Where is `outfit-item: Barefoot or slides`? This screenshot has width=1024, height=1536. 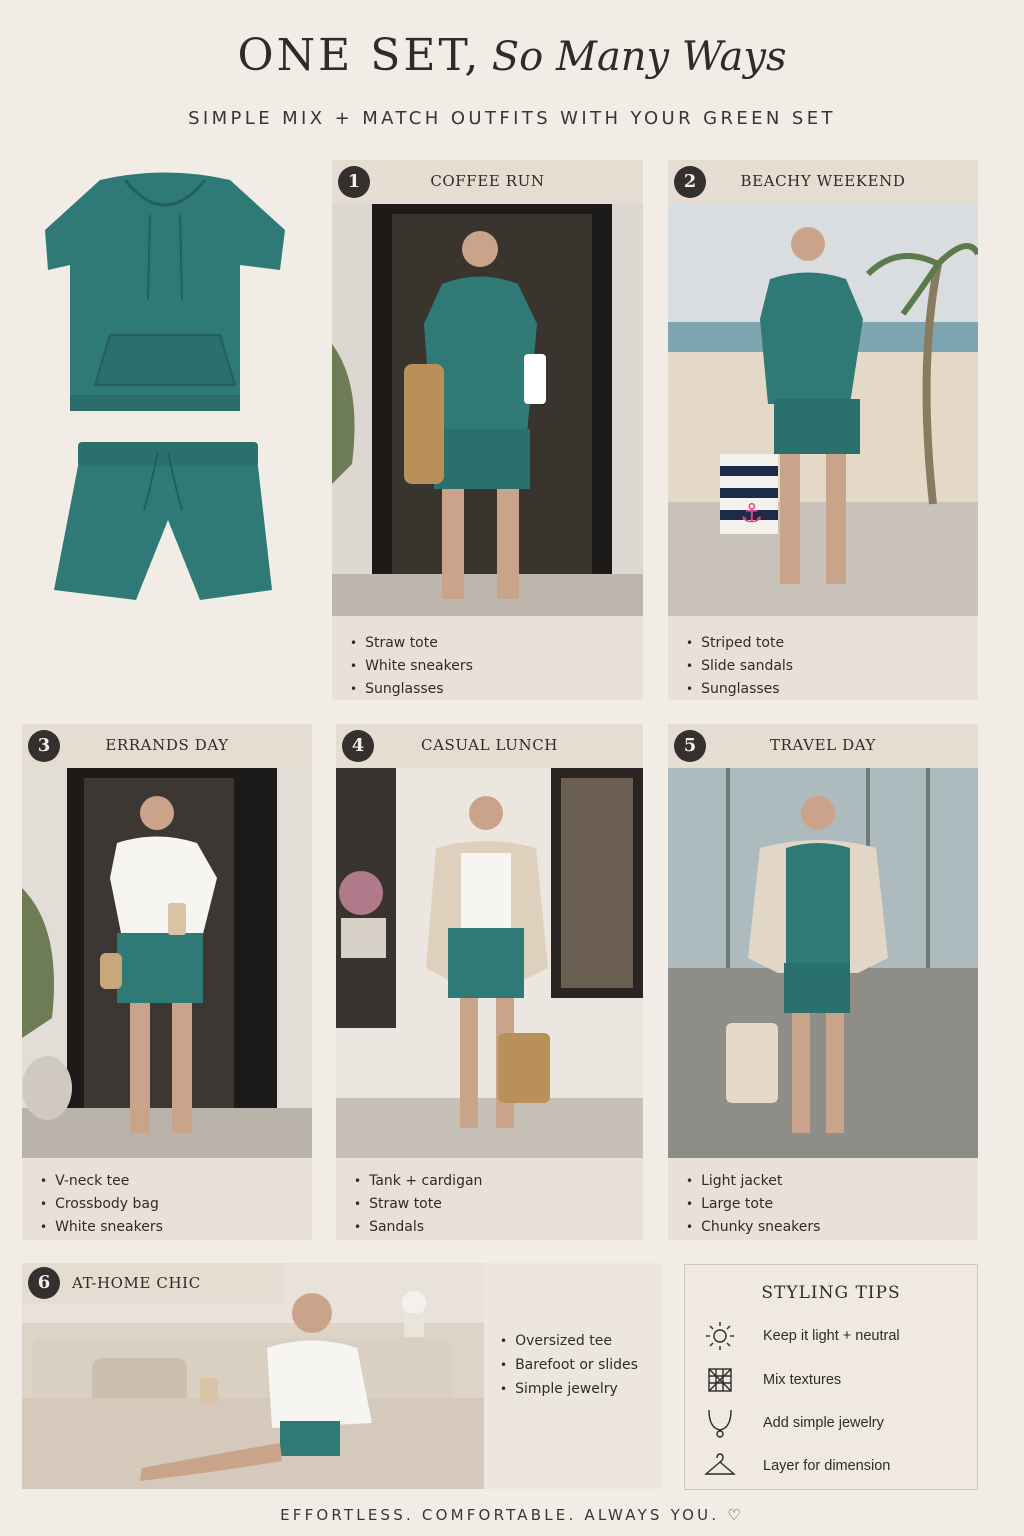 outfit-item: Barefoot or slides is located at coordinates (569, 1365).